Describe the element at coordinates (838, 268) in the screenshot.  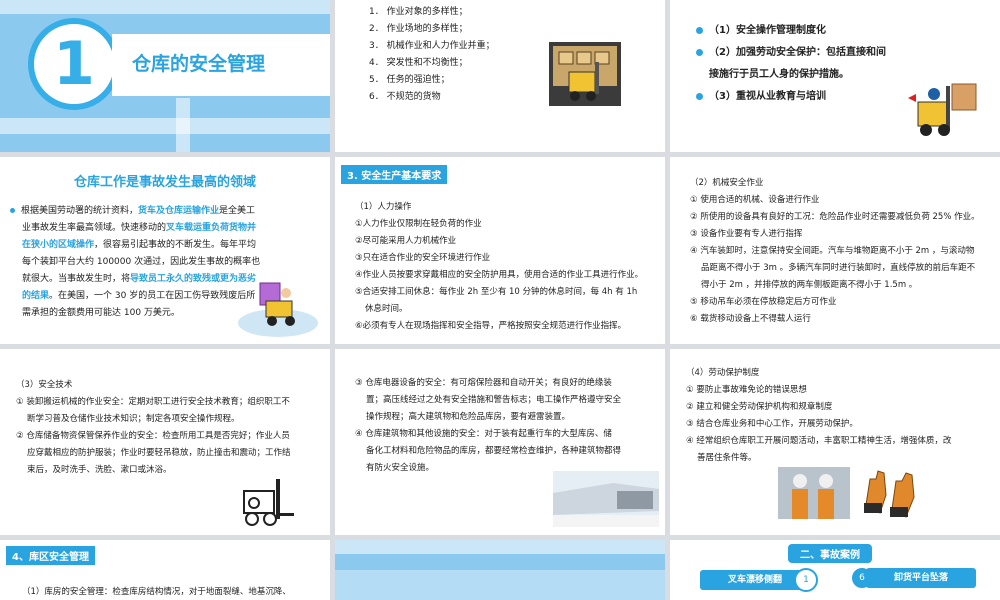
I see `list-item: 品距离不得小于 3m 。多辆汽车同时进行装卸时，直线停放的前后车距不` at that location.